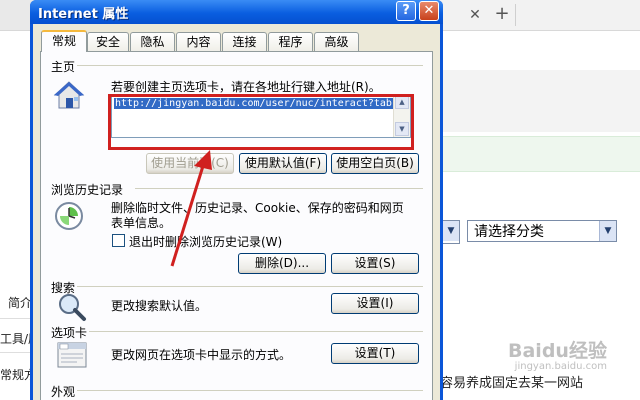 This screenshot has width=640, height=400. Describe the element at coordinates (187, 216) in the screenshot. I see `annotation-arrow-shaft` at that location.